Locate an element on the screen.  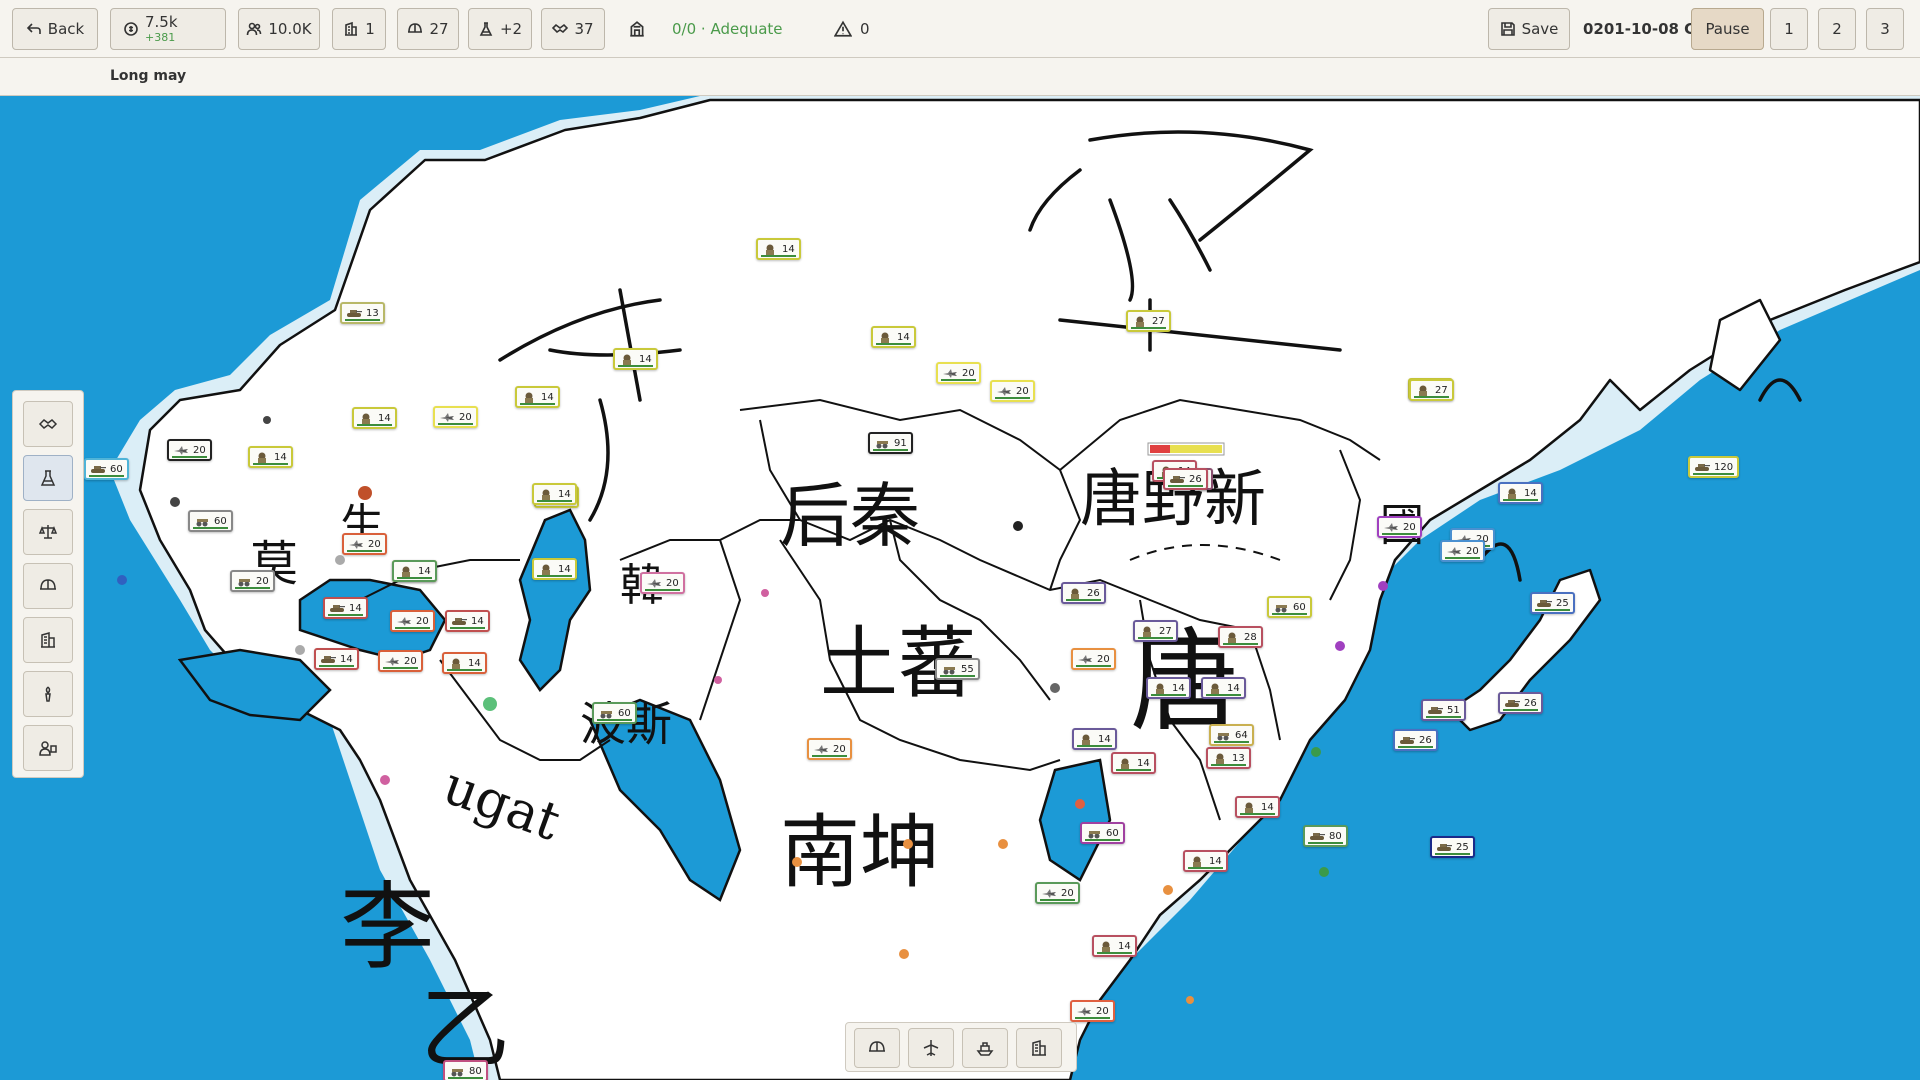
buildings-stat: 1 is located at coordinates (359, 29).